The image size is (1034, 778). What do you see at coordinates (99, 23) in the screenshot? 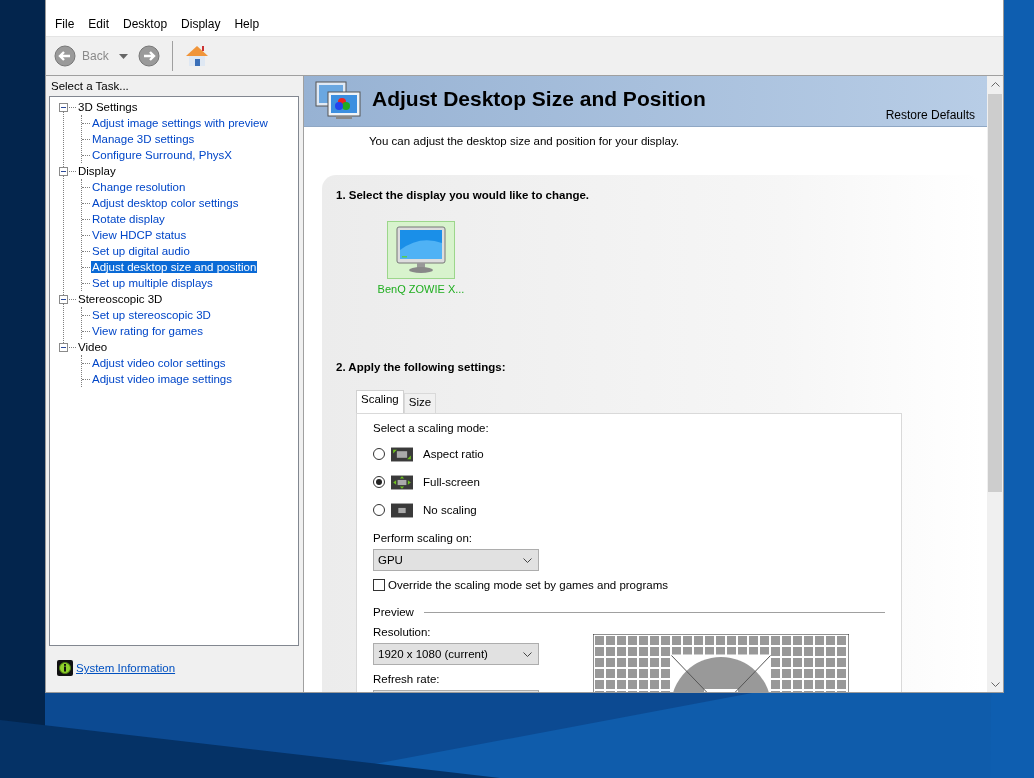
I see `menu-item: Edit` at bounding box center [99, 23].